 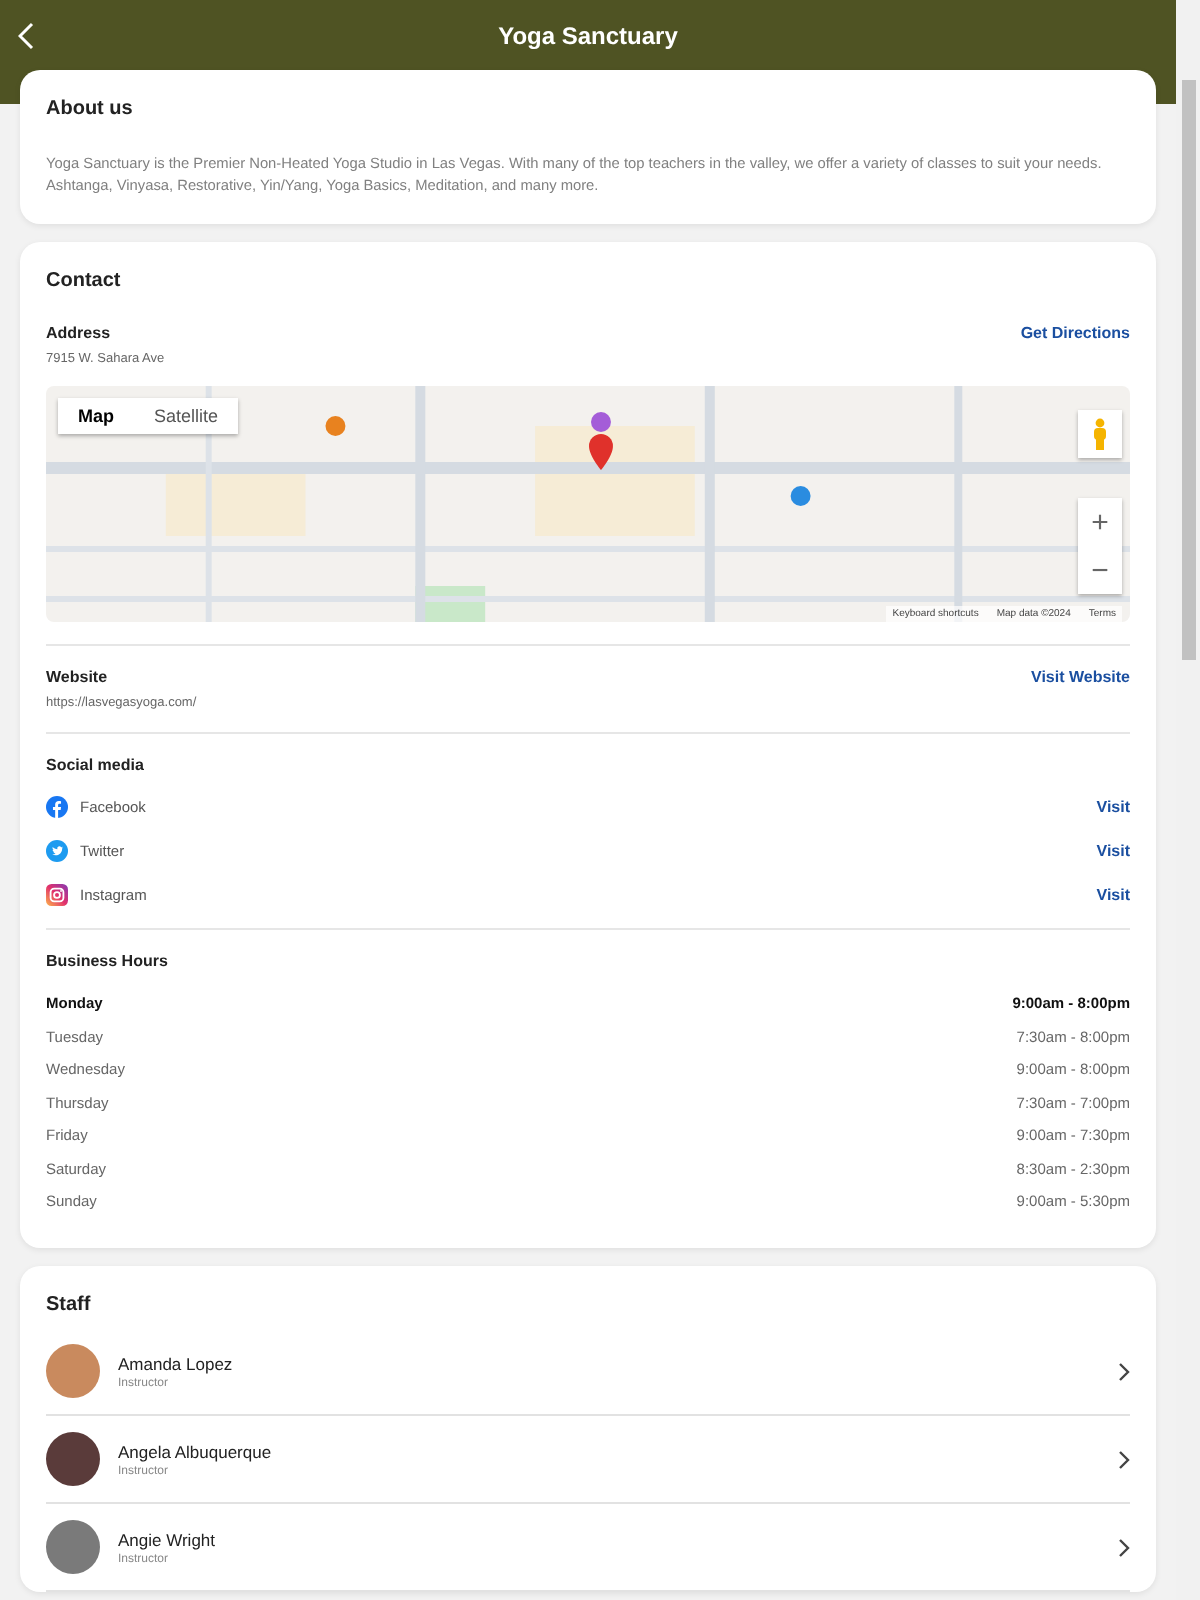 What do you see at coordinates (108, 961) in the screenshot?
I see `hours-heading: Business Hours` at bounding box center [108, 961].